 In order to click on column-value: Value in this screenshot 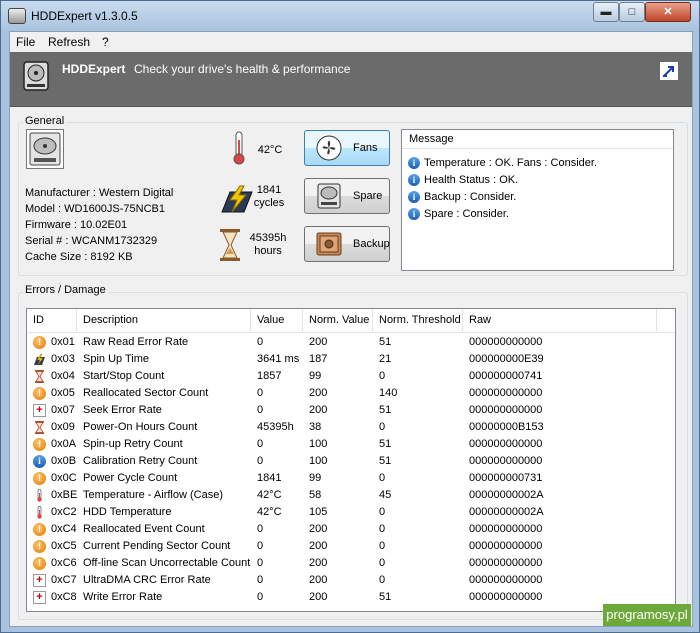, I will do `click(277, 320)`.